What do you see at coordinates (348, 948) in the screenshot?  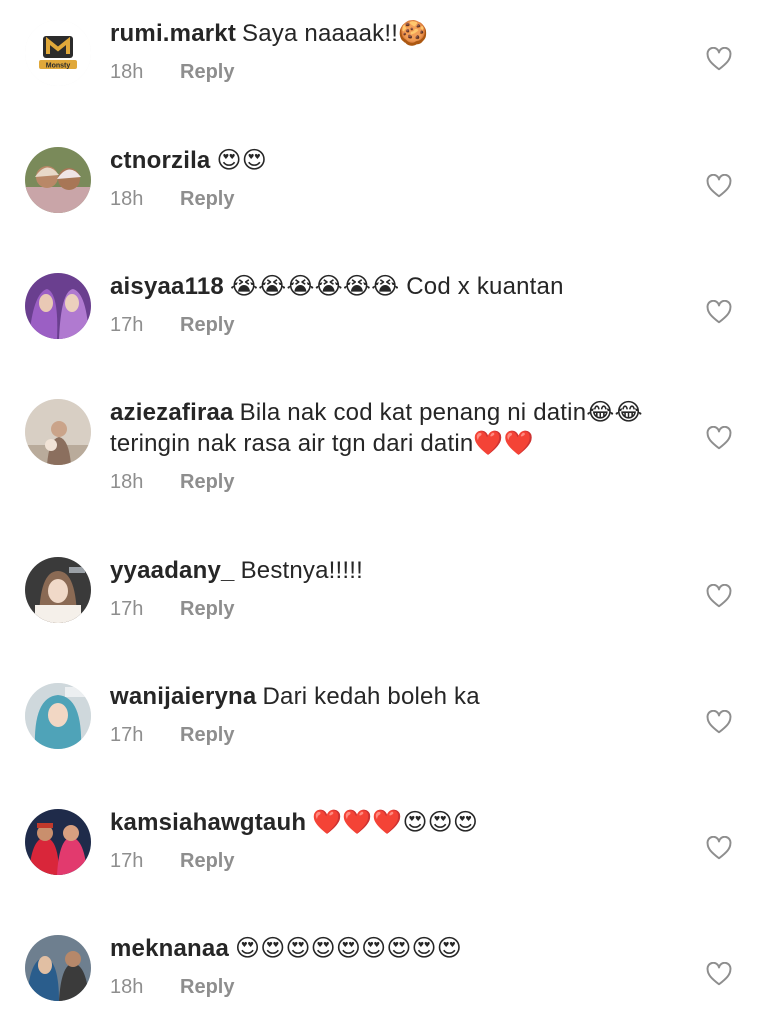 I see `comment-text: 😍😍😍😍😍😍😍😍😍` at bounding box center [348, 948].